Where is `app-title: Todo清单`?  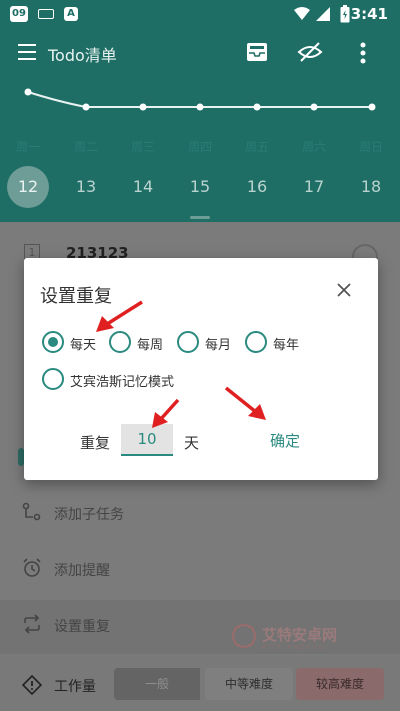
app-title: Todo清单 is located at coordinates (82, 55).